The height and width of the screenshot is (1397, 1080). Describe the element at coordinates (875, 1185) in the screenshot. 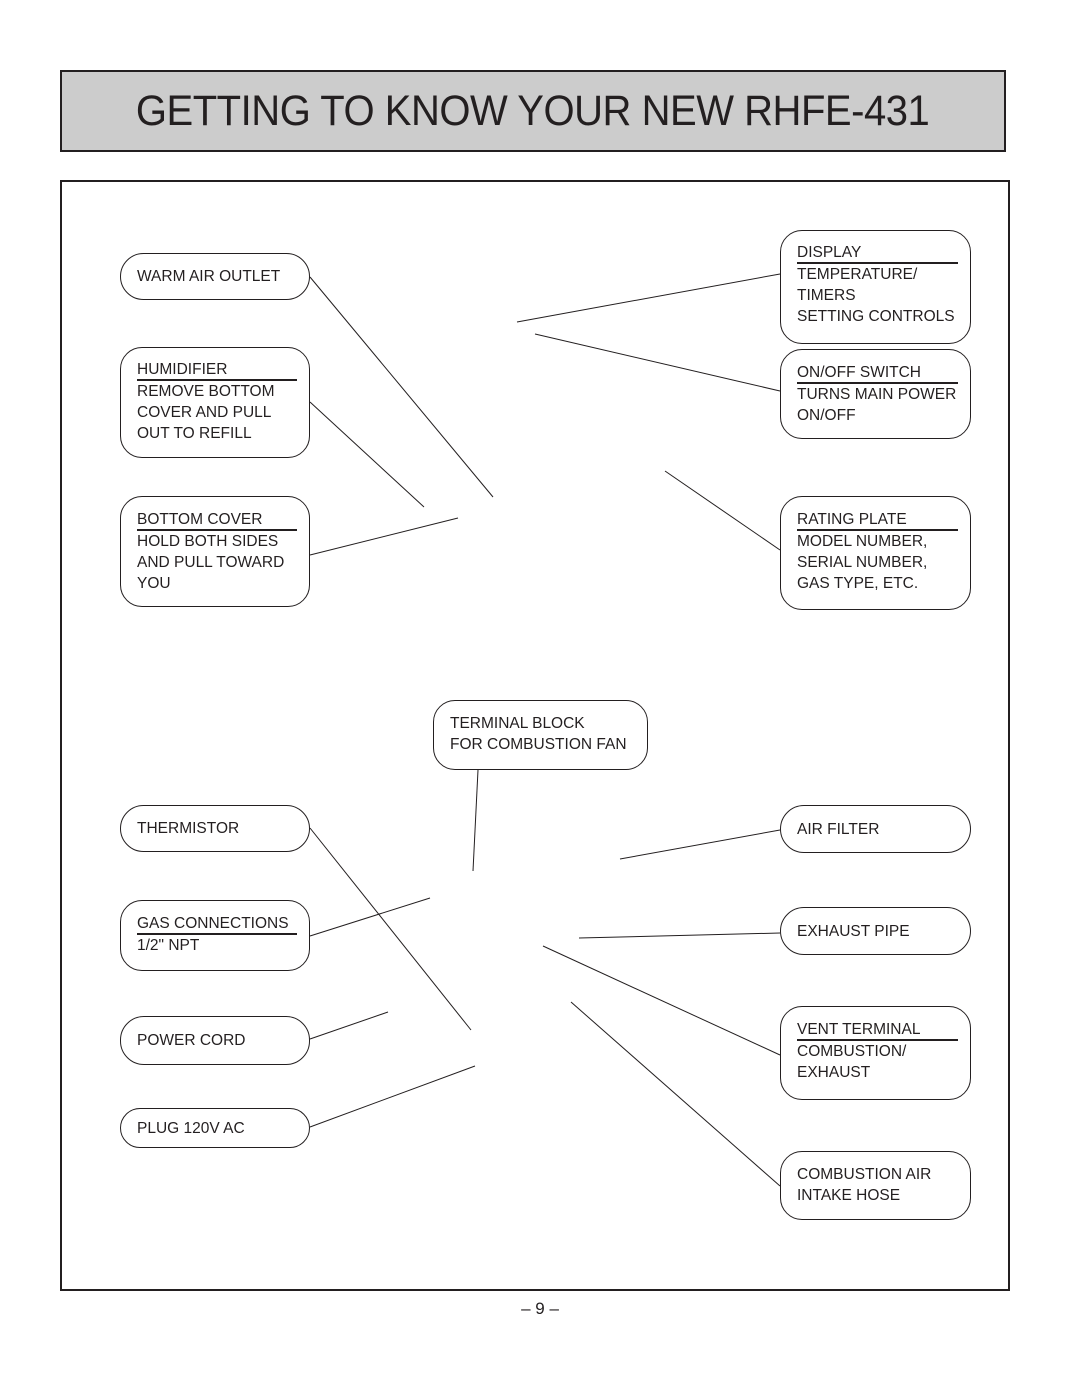

I see `callout-combustion-air-intake: COMBUSTION AIR INTAKE HOSE` at that location.